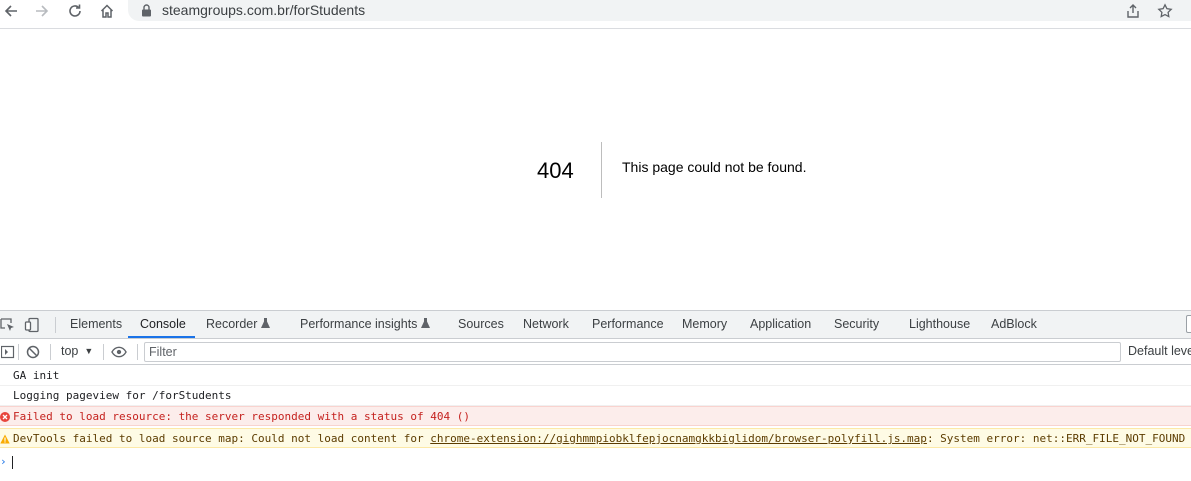 This screenshot has height=481, width=1191. Describe the element at coordinates (122, 395) in the screenshot. I see `console-message-text: Logging pageview for /forStudents` at that location.